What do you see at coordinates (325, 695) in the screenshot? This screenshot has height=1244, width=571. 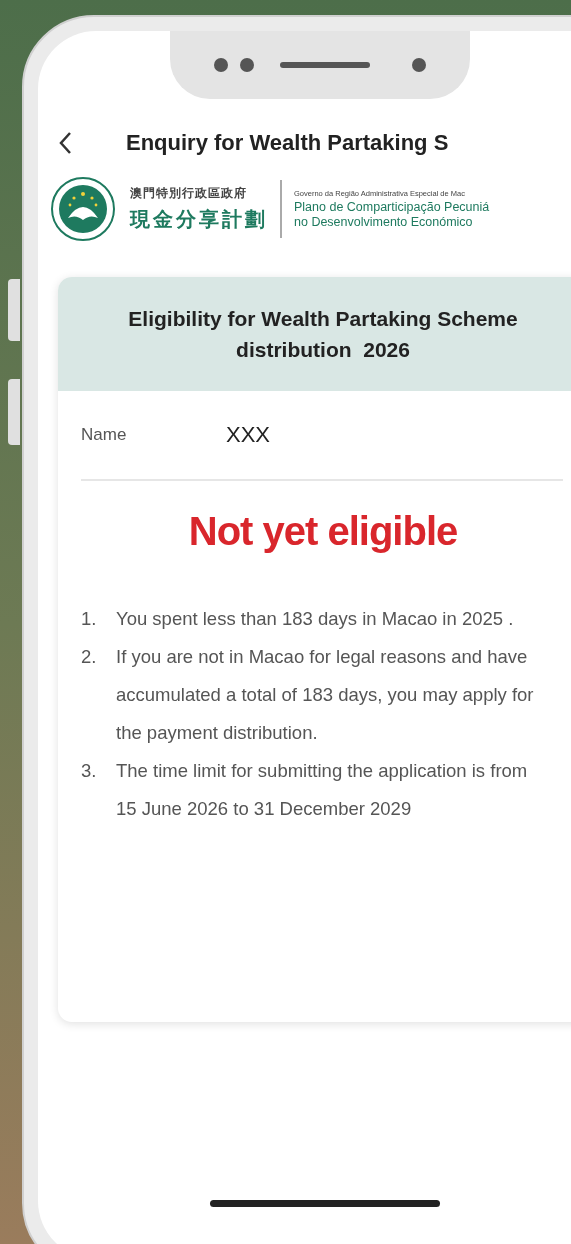 I see `note-text: If you are not in Macao for legal reasons and have accumulated a total of 183 days, you may apply for the payment distribution.` at bounding box center [325, 695].